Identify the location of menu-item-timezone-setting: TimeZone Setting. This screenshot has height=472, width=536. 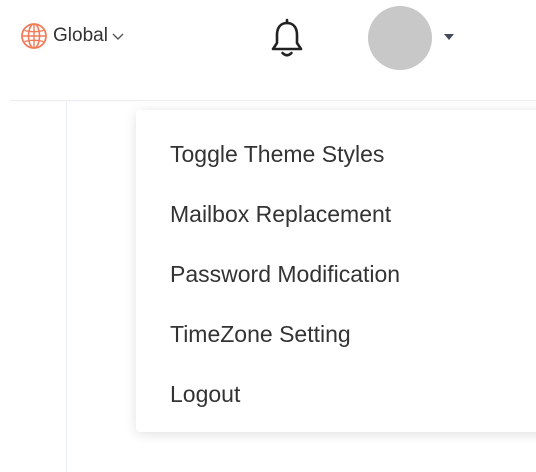
(336, 334).